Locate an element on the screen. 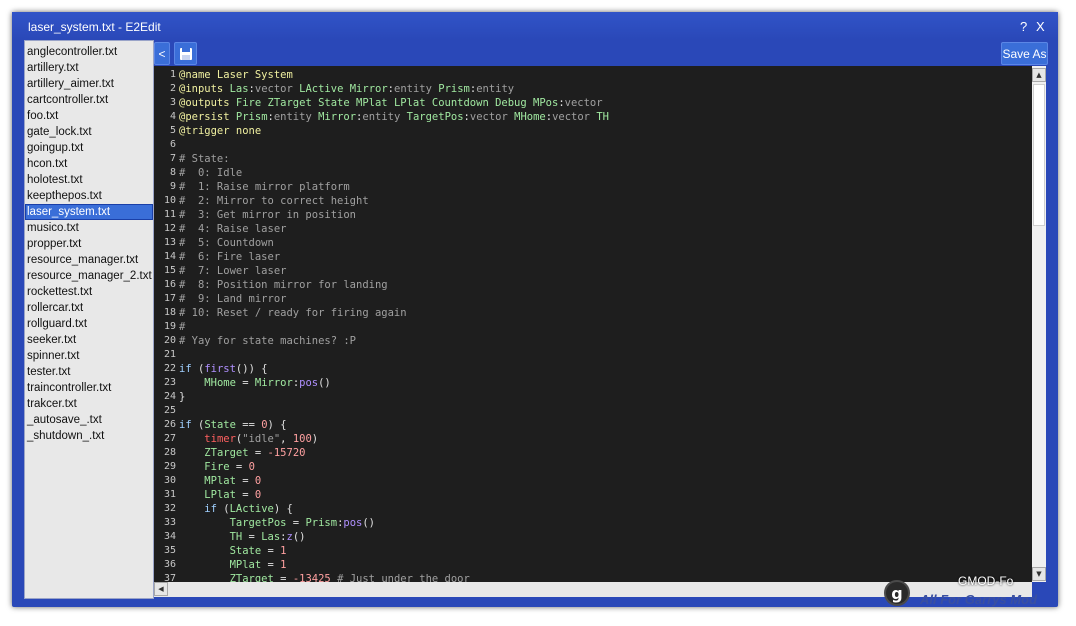 The width and height of the screenshot is (1076, 626). code-line: # Yay for state machines? :P is located at coordinates (267, 341).